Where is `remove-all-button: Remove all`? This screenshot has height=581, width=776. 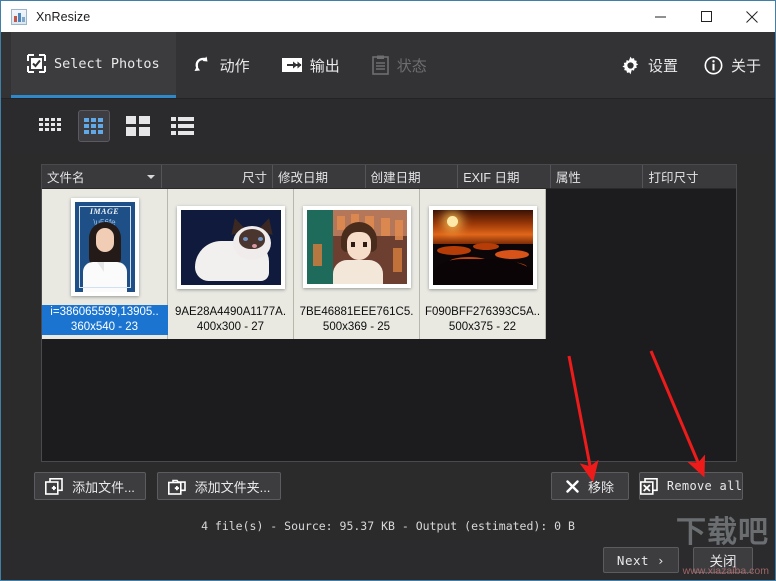
remove-all-button: Remove all is located at coordinates (691, 486).